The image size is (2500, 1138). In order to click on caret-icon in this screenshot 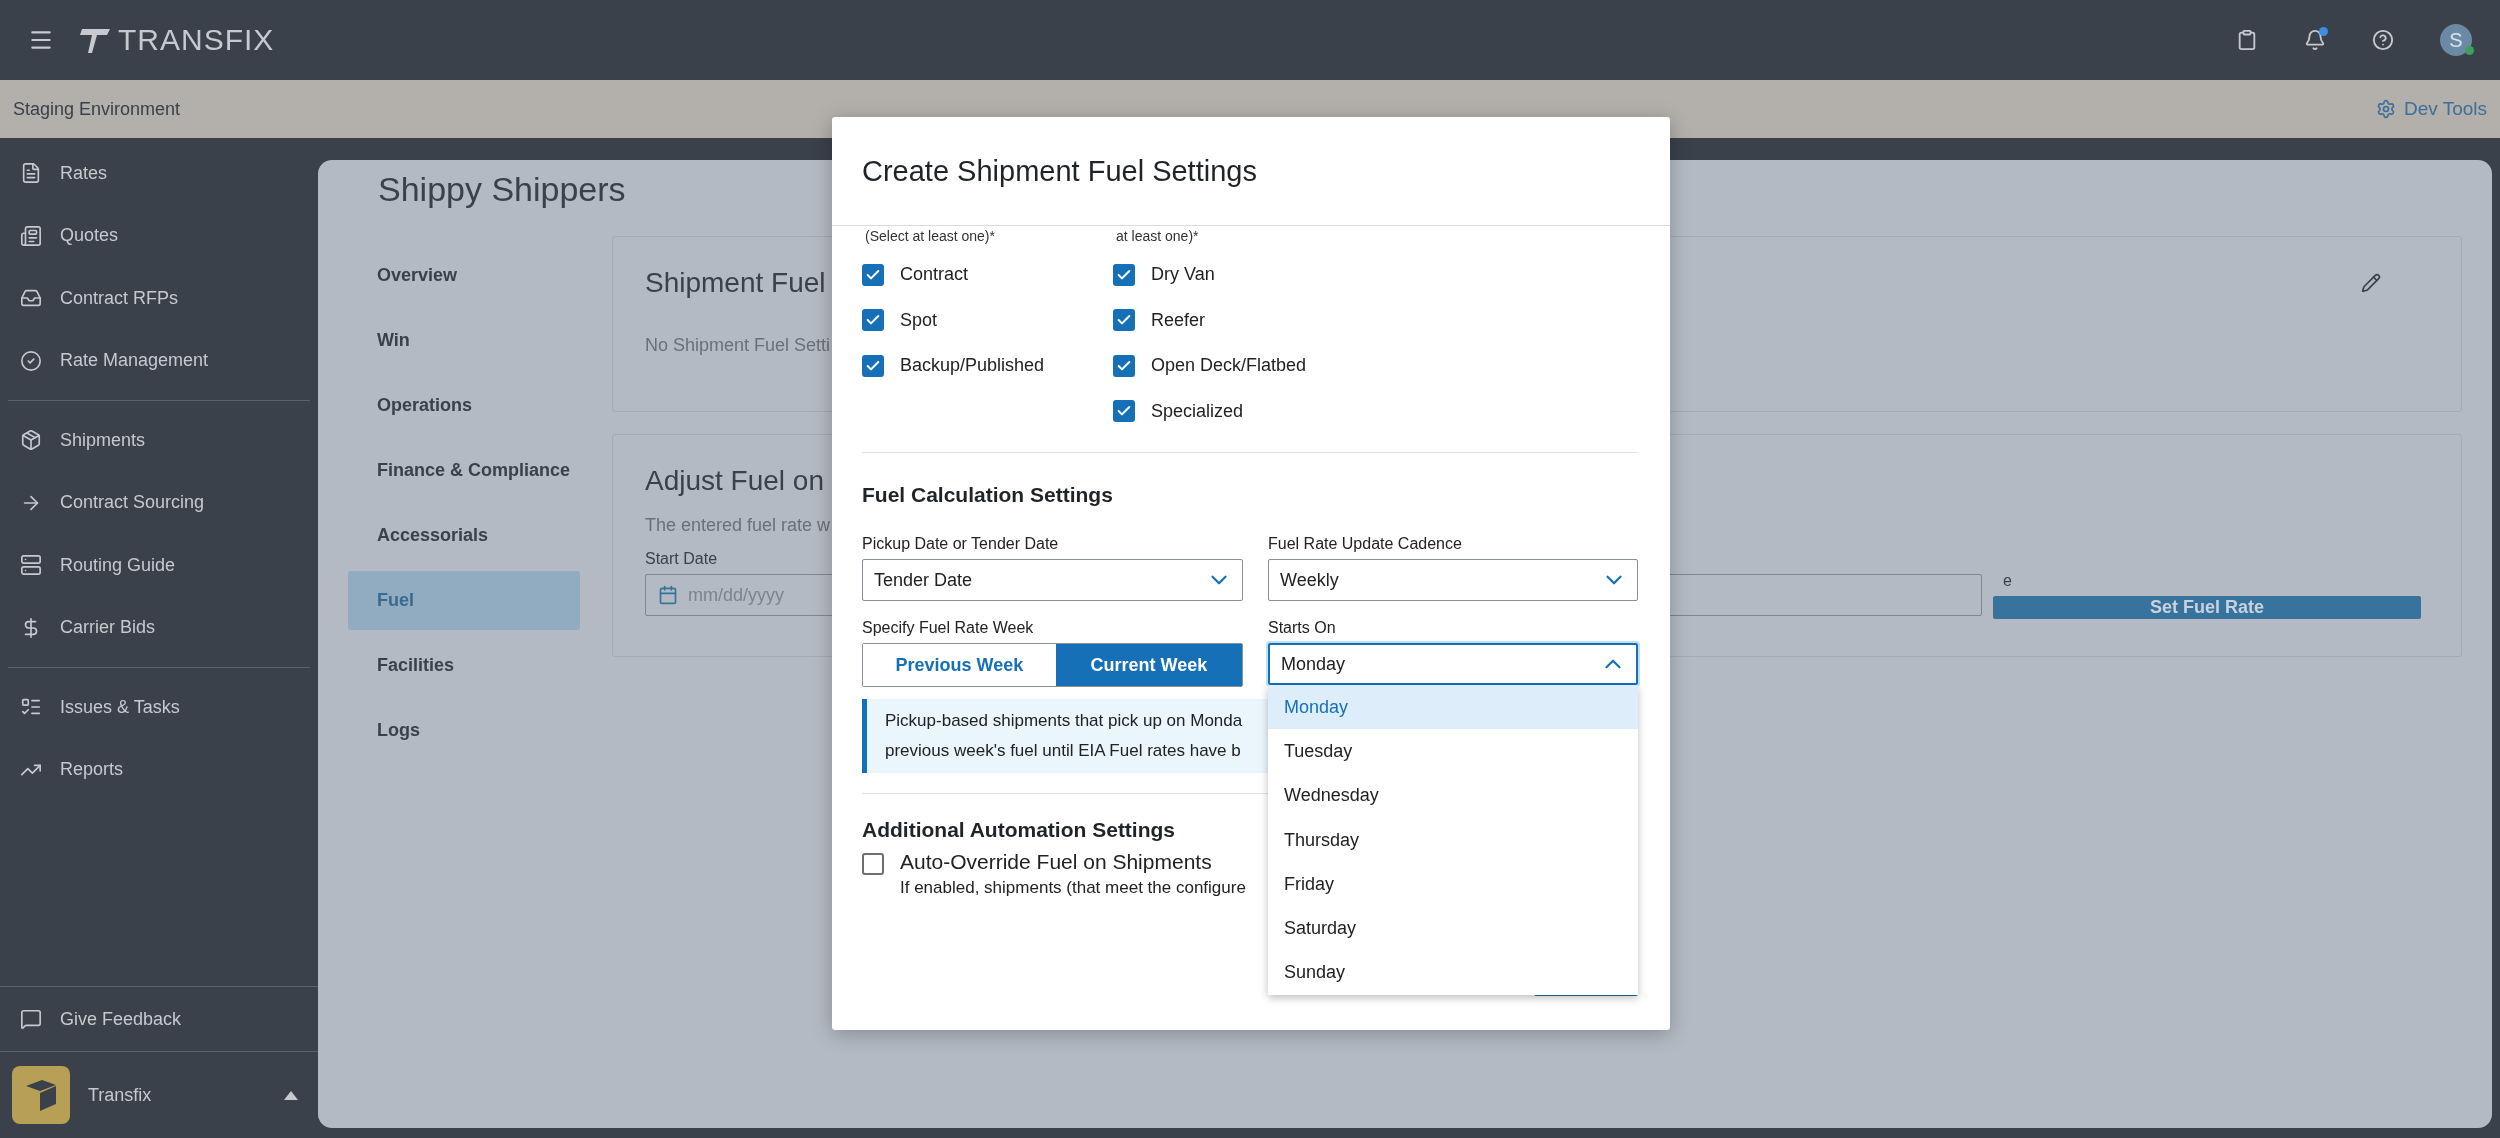, I will do `click(291, 1095)`.